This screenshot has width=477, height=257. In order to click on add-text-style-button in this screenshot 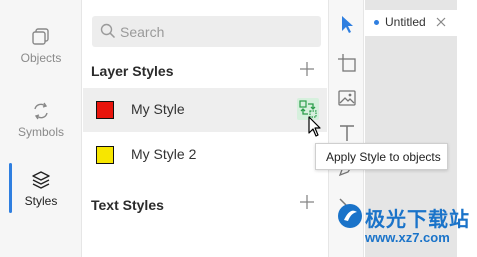, I will do `click(307, 202)`.